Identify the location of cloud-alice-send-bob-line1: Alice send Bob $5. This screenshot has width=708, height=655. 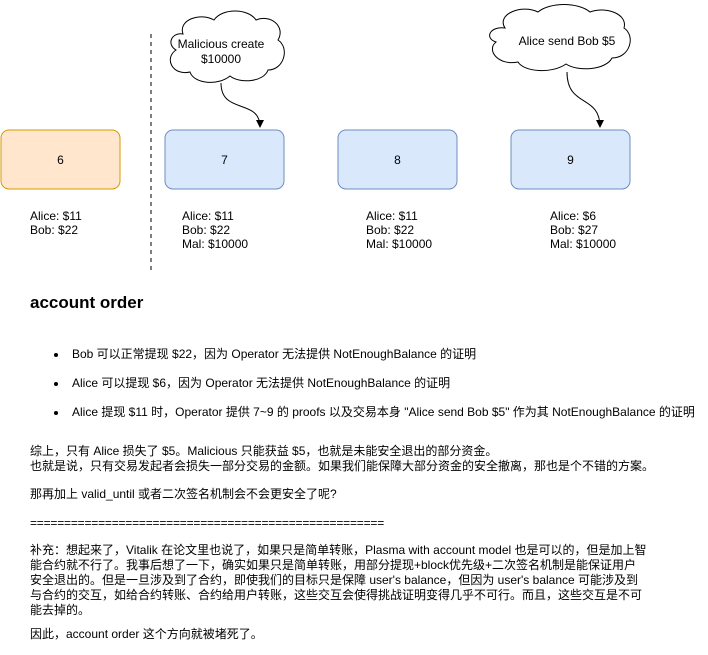
(567, 41).